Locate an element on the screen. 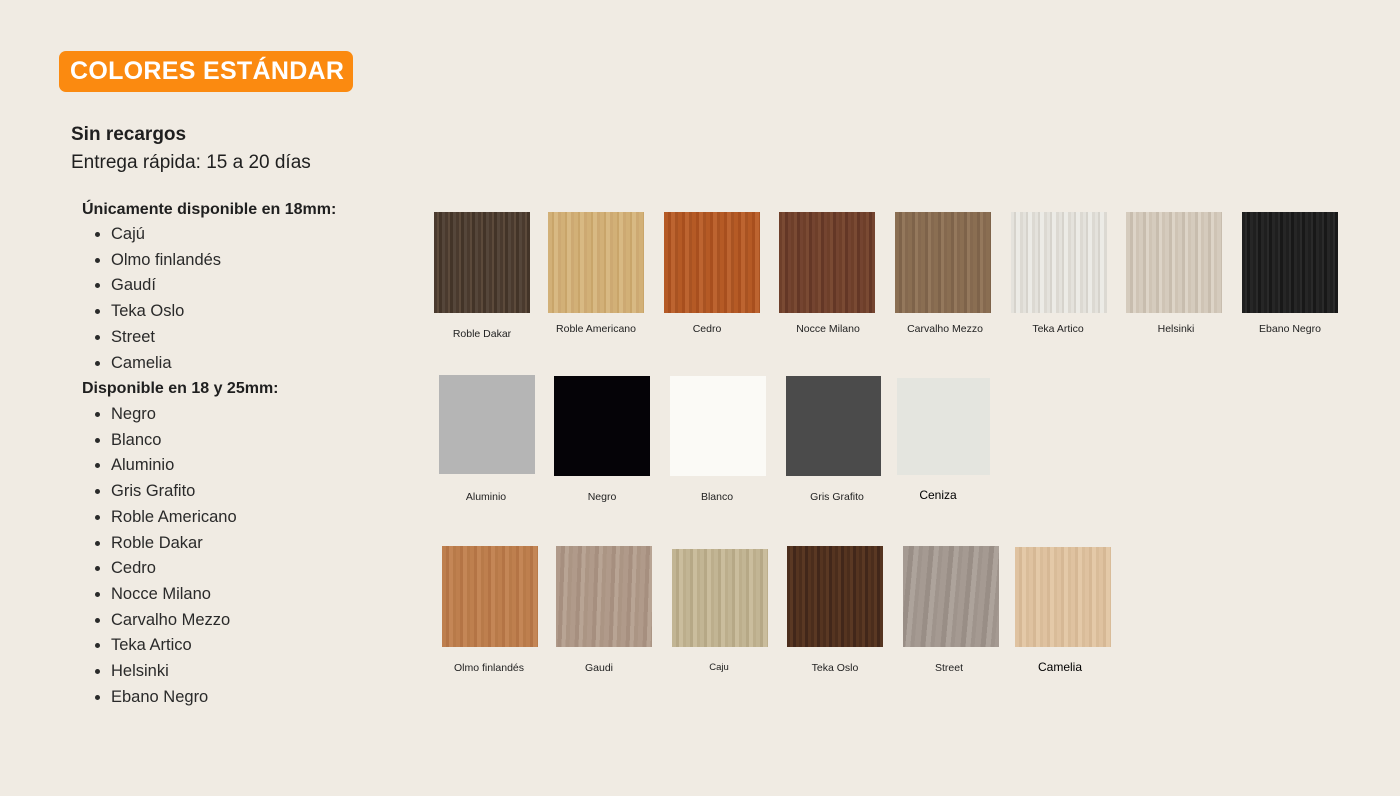 The width and height of the screenshot is (1400, 796). list-item: Roble Americano is located at coordinates (174, 518).